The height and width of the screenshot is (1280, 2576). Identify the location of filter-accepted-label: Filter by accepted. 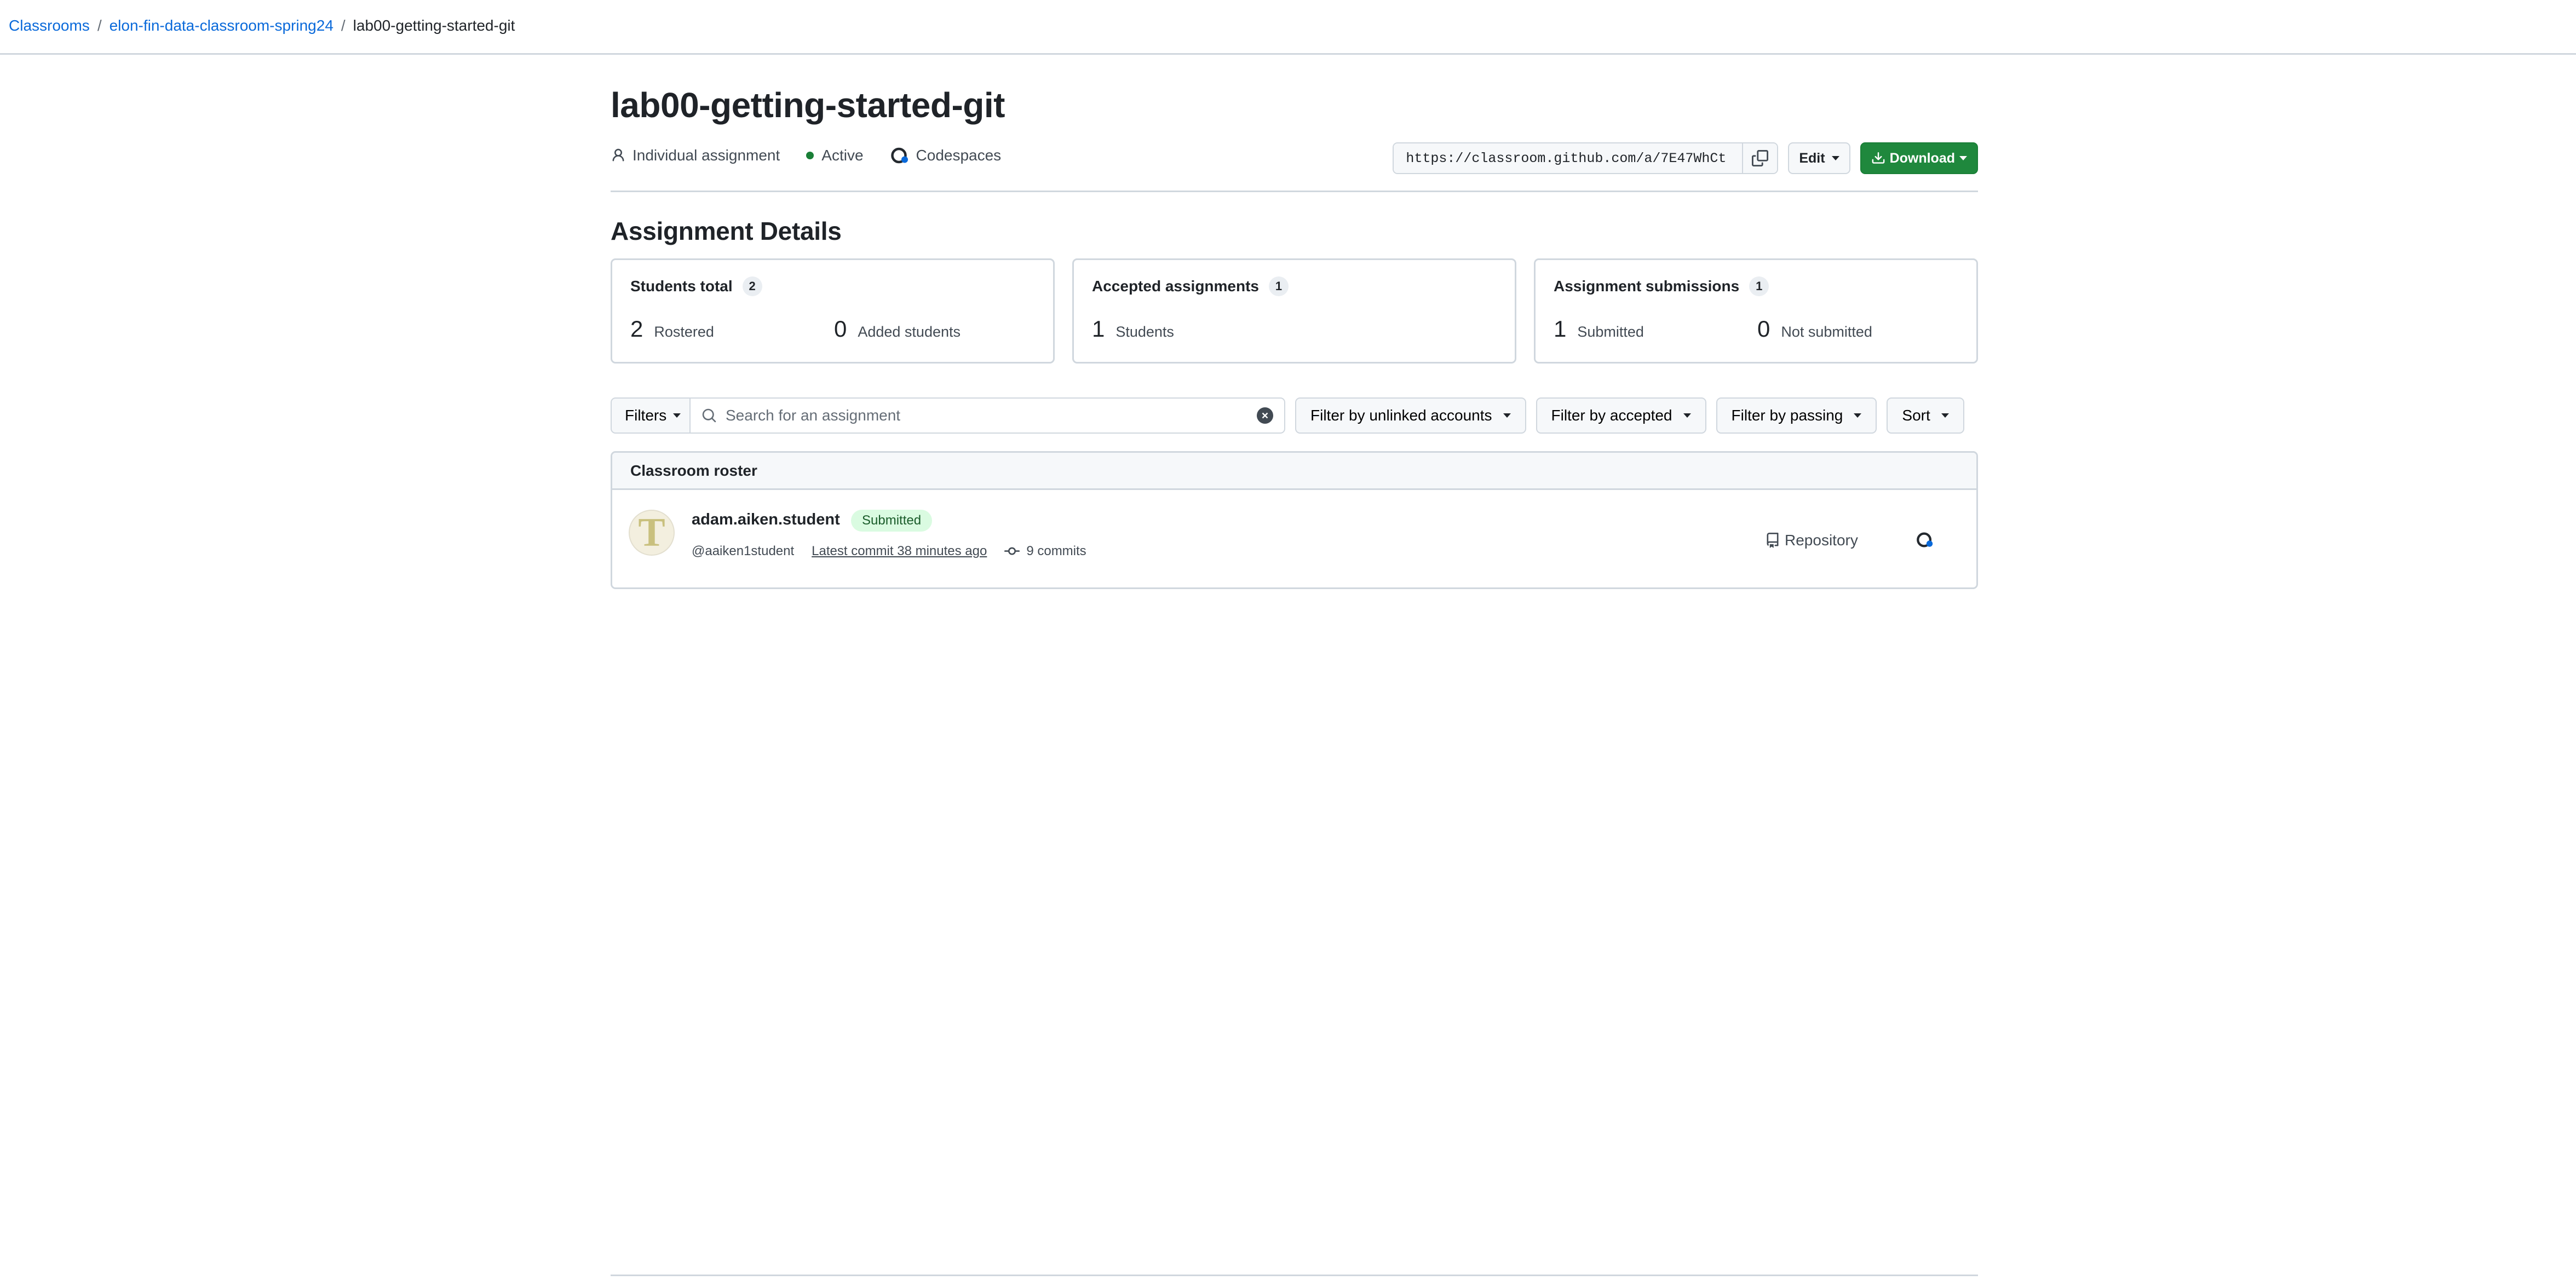
(1611, 416).